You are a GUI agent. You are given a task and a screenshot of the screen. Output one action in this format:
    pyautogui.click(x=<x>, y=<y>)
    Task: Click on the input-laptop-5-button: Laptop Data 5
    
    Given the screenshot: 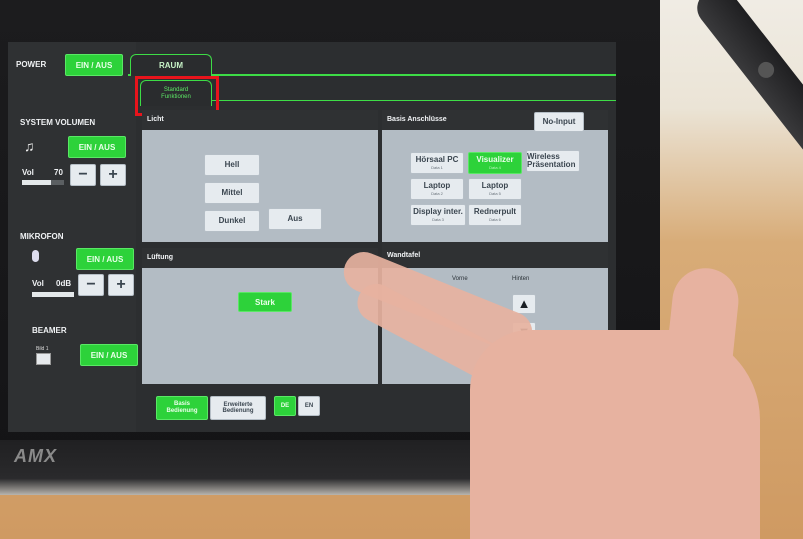 What is the action you would take?
    pyautogui.click(x=495, y=189)
    